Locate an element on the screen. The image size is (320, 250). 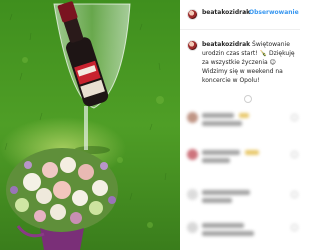
post-header: beatakozidrak • Obserwowanie is located at coordinates (240, 15).